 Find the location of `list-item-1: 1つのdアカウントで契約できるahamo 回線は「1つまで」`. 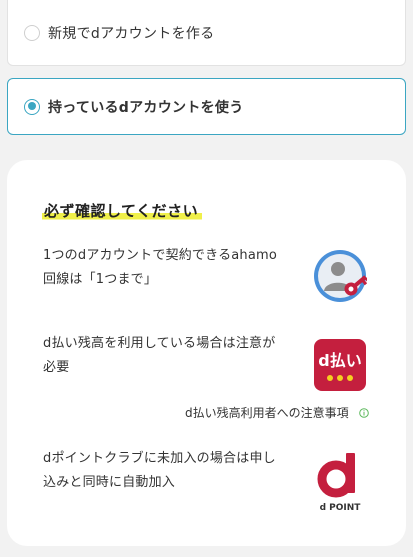

list-item-1: 1つのdアカウントで契約できるahamo 回線は「1つまで」 is located at coordinates (170, 268).